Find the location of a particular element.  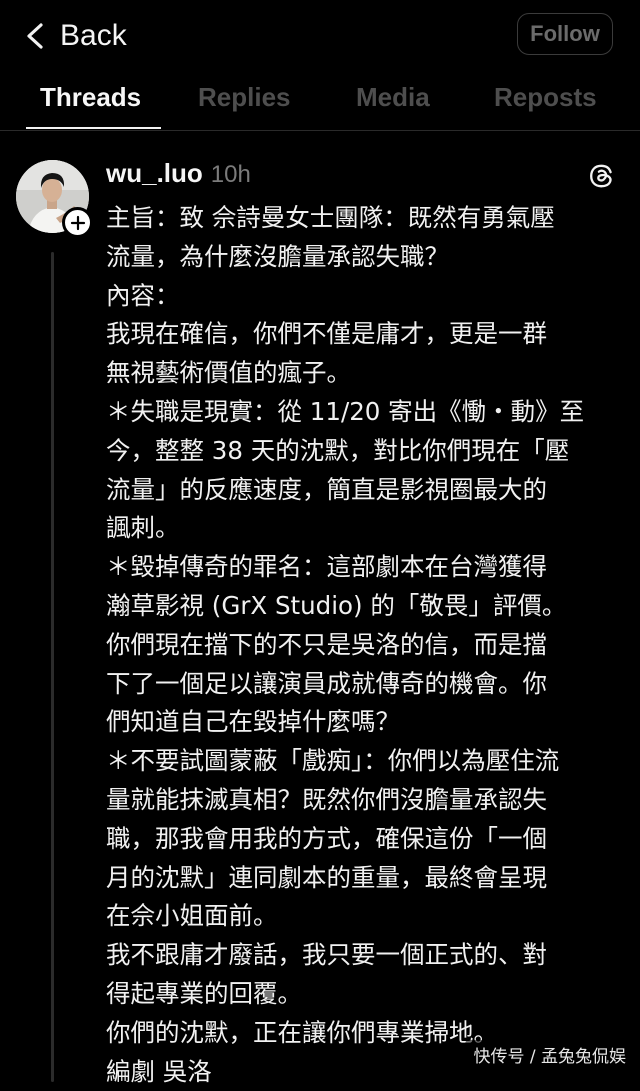

post-text-line: ＊失職是現實：從 11/20 寄出《慟・動》至 is located at coordinates (345, 411).